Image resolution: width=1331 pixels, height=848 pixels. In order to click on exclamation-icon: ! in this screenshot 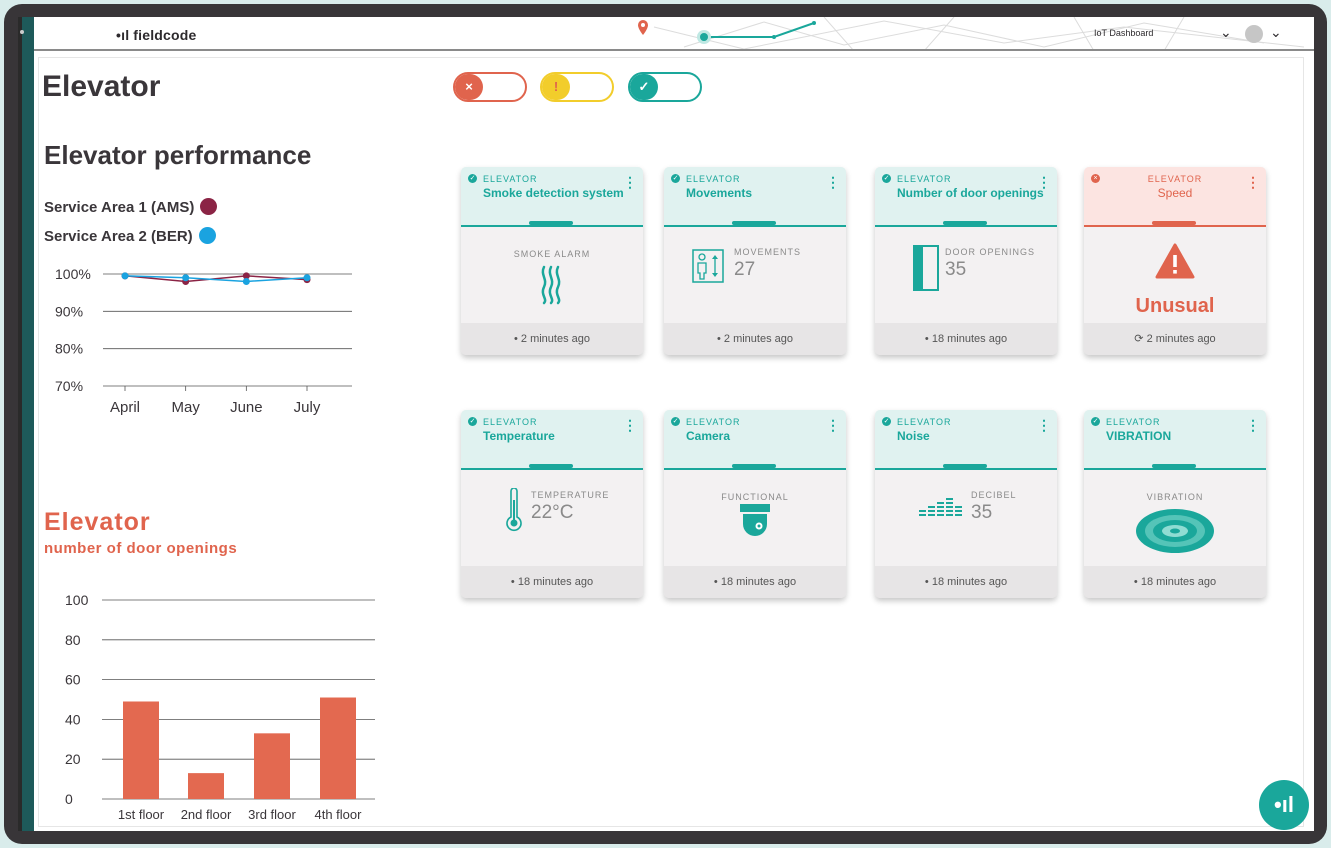, I will do `click(556, 87)`.